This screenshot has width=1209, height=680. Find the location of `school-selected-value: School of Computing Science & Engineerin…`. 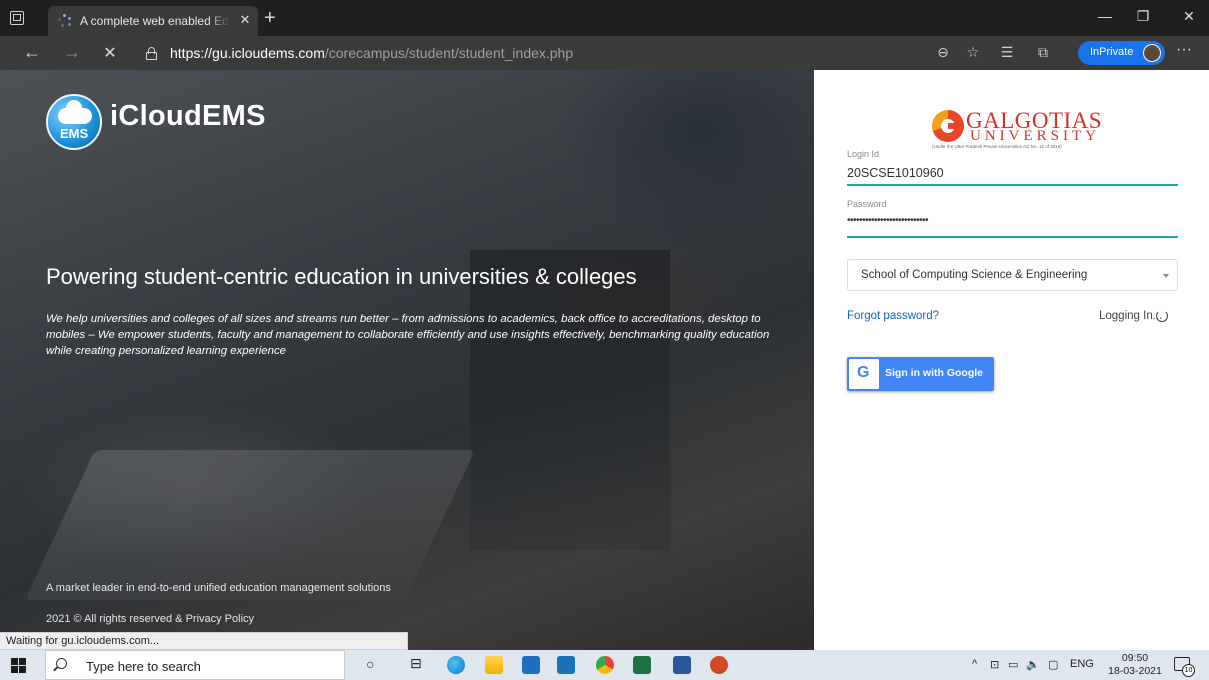

school-selected-value: School of Computing Science & Engineerin… is located at coordinates (974, 275).